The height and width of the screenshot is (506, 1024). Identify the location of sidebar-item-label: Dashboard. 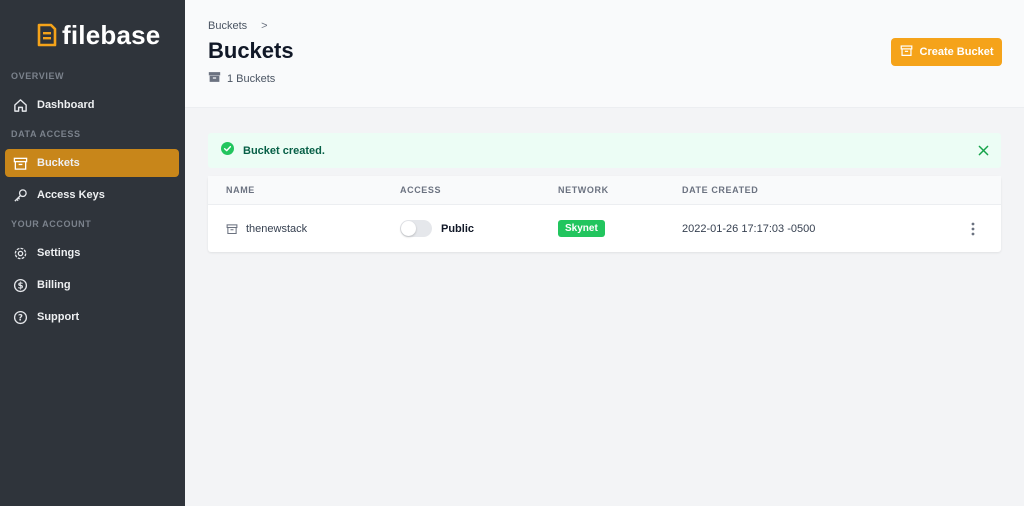
(66, 105).